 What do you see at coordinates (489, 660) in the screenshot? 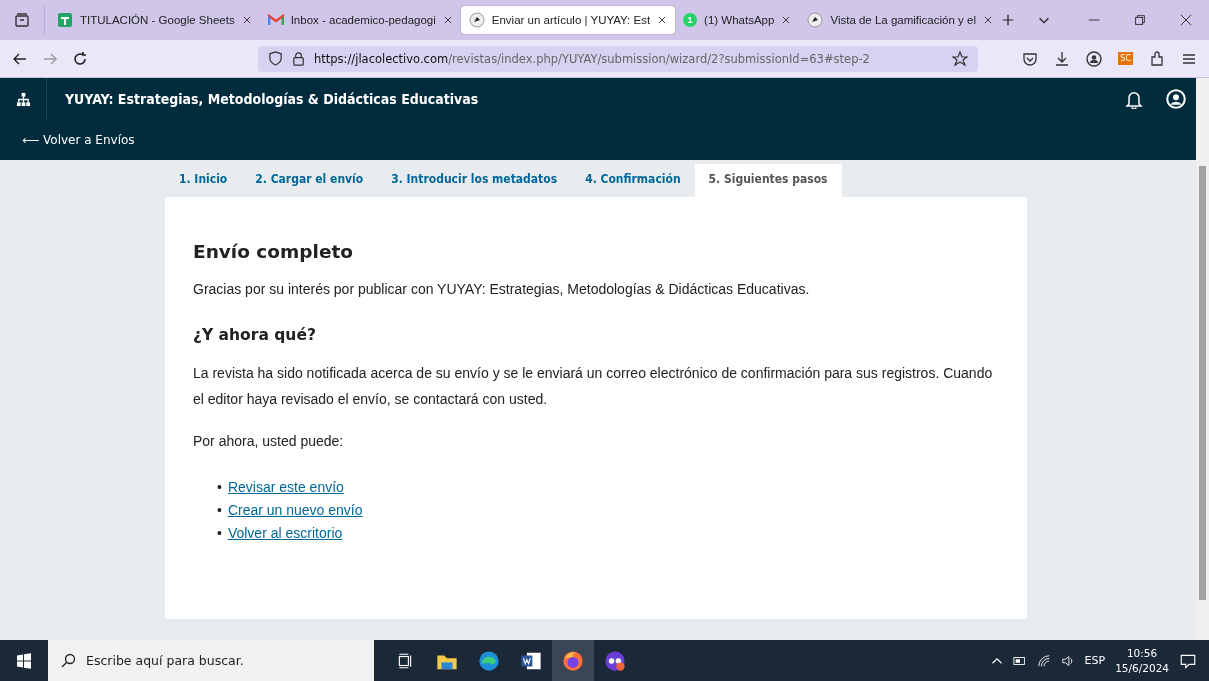
I see `browser-icon` at bounding box center [489, 660].